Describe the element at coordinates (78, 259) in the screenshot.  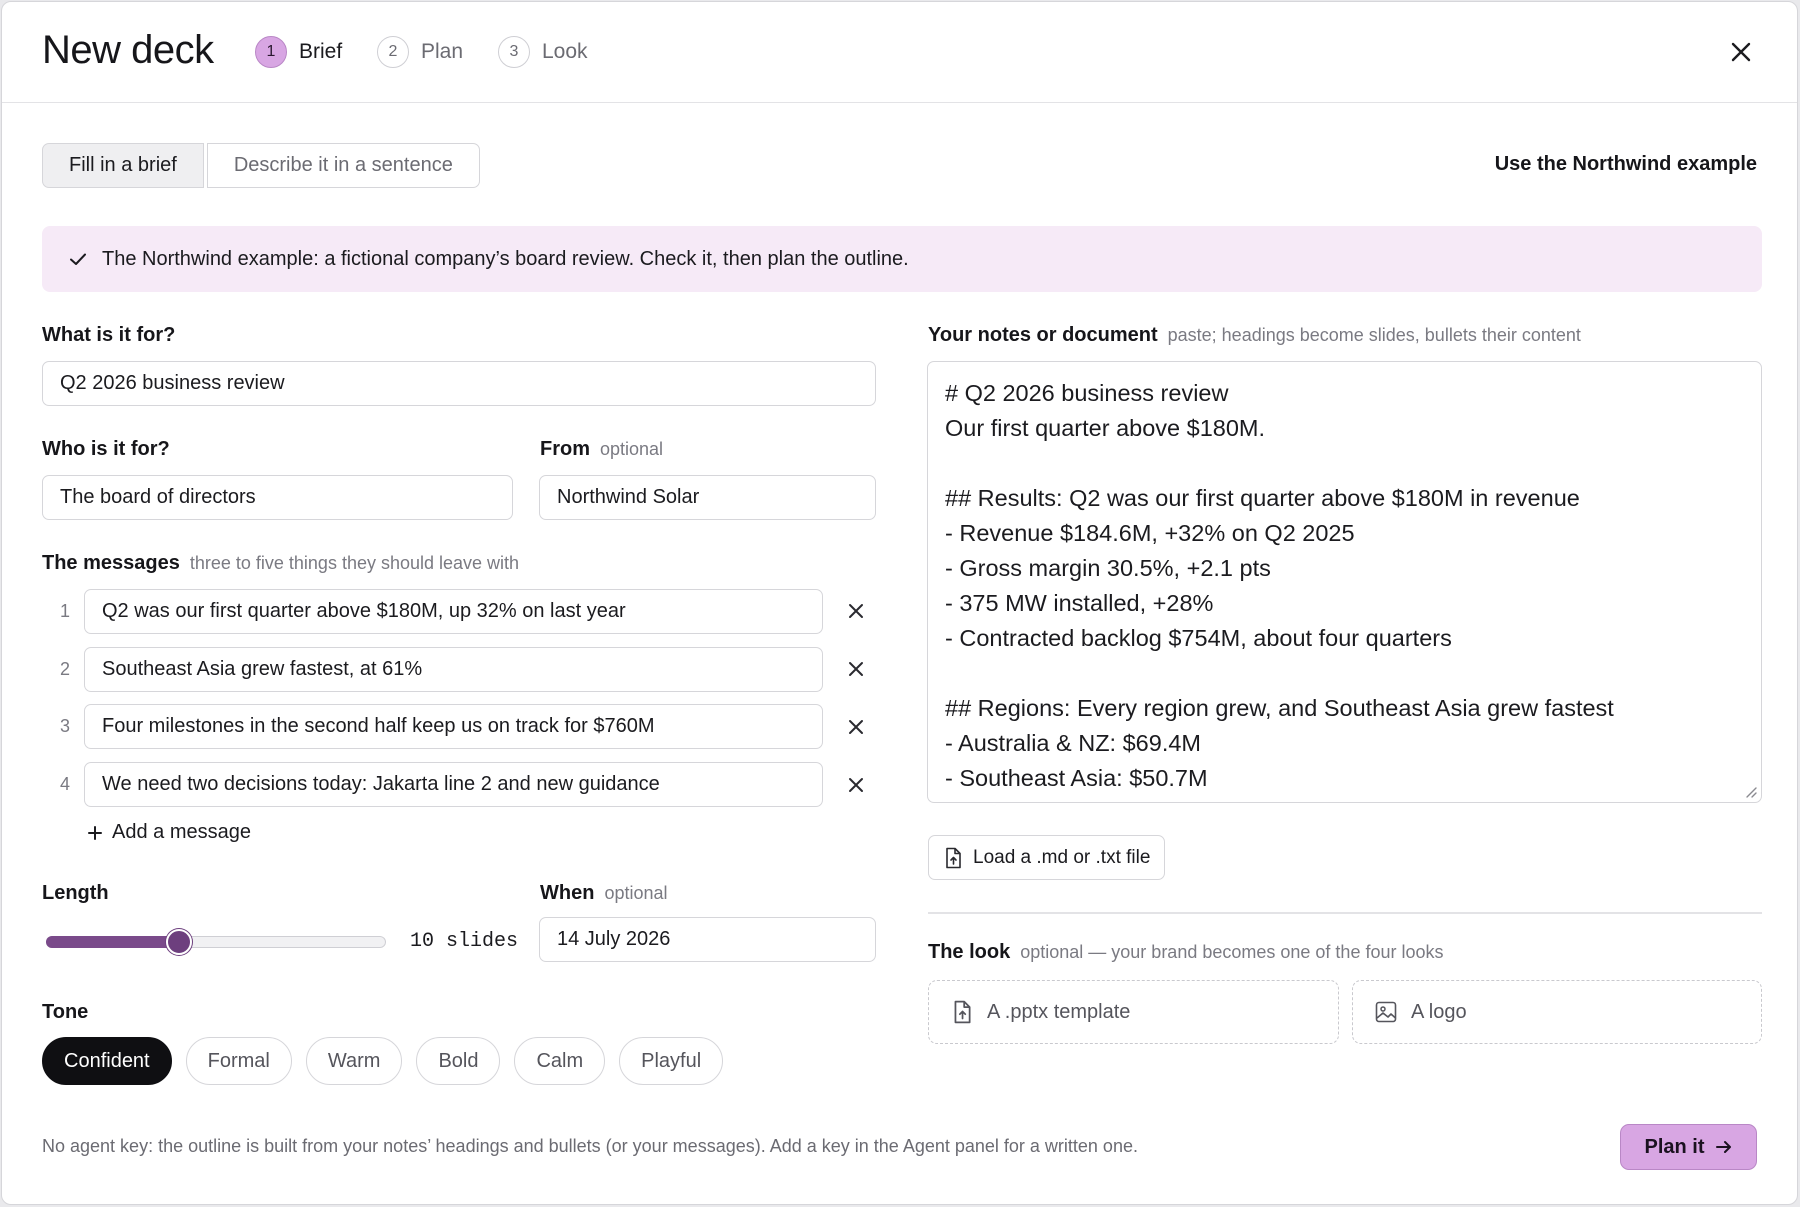
I see `check-icon` at that location.